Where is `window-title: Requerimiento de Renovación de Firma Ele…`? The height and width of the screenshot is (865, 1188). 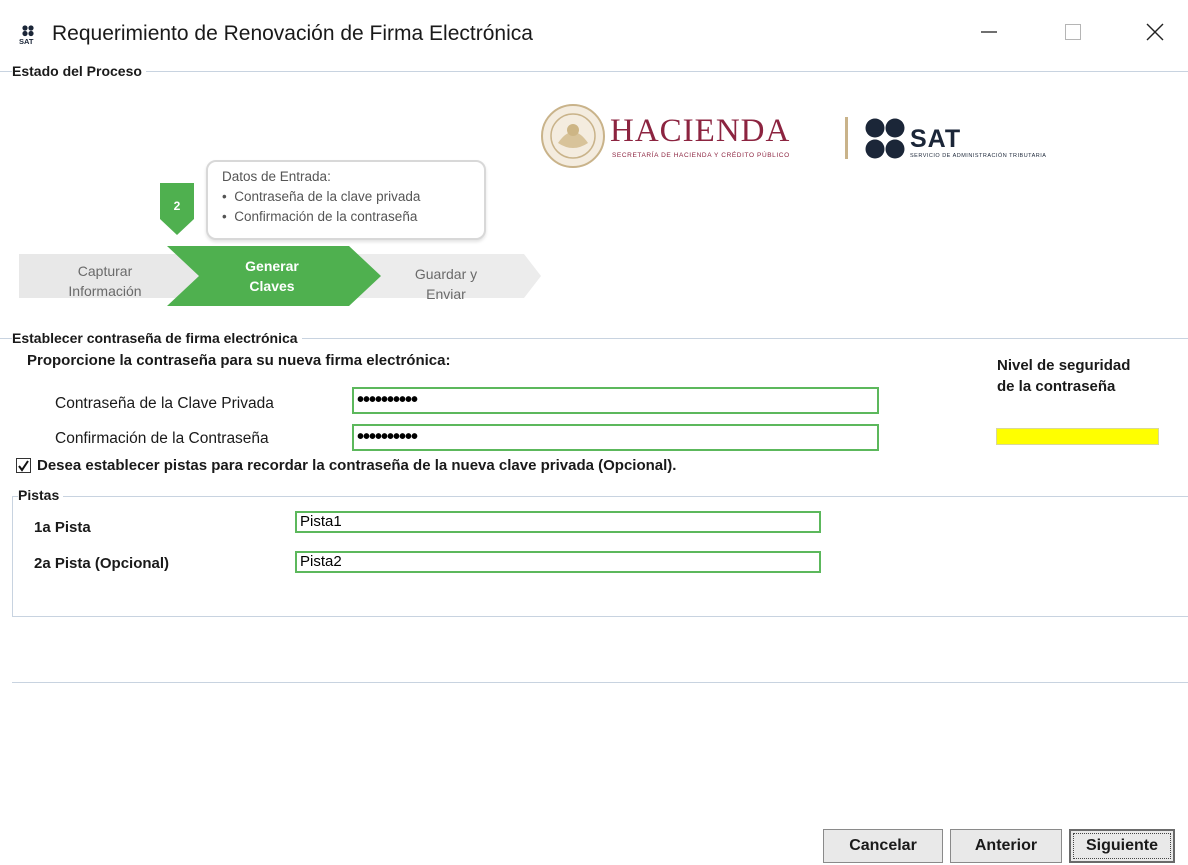 window-title: Requerimiento de Renovación de Firma Ele… is located at coordinates (292, 33).